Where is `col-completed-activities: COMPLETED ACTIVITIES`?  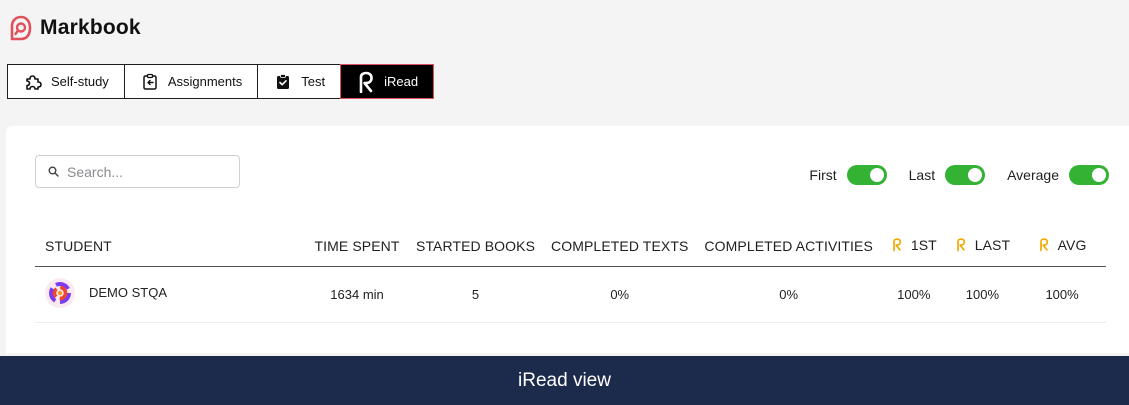 col-completed-activities: COMPLETED ACTIVITIES is located at coordinates (788, 246).